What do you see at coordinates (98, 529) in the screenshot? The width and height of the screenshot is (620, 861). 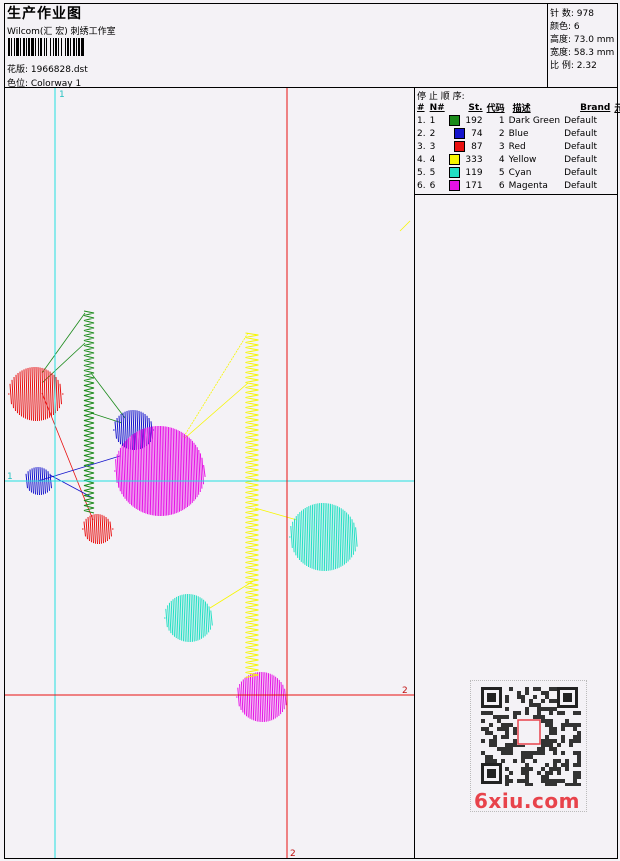 I see `red-circle-small` at bounding box center [98, 529].